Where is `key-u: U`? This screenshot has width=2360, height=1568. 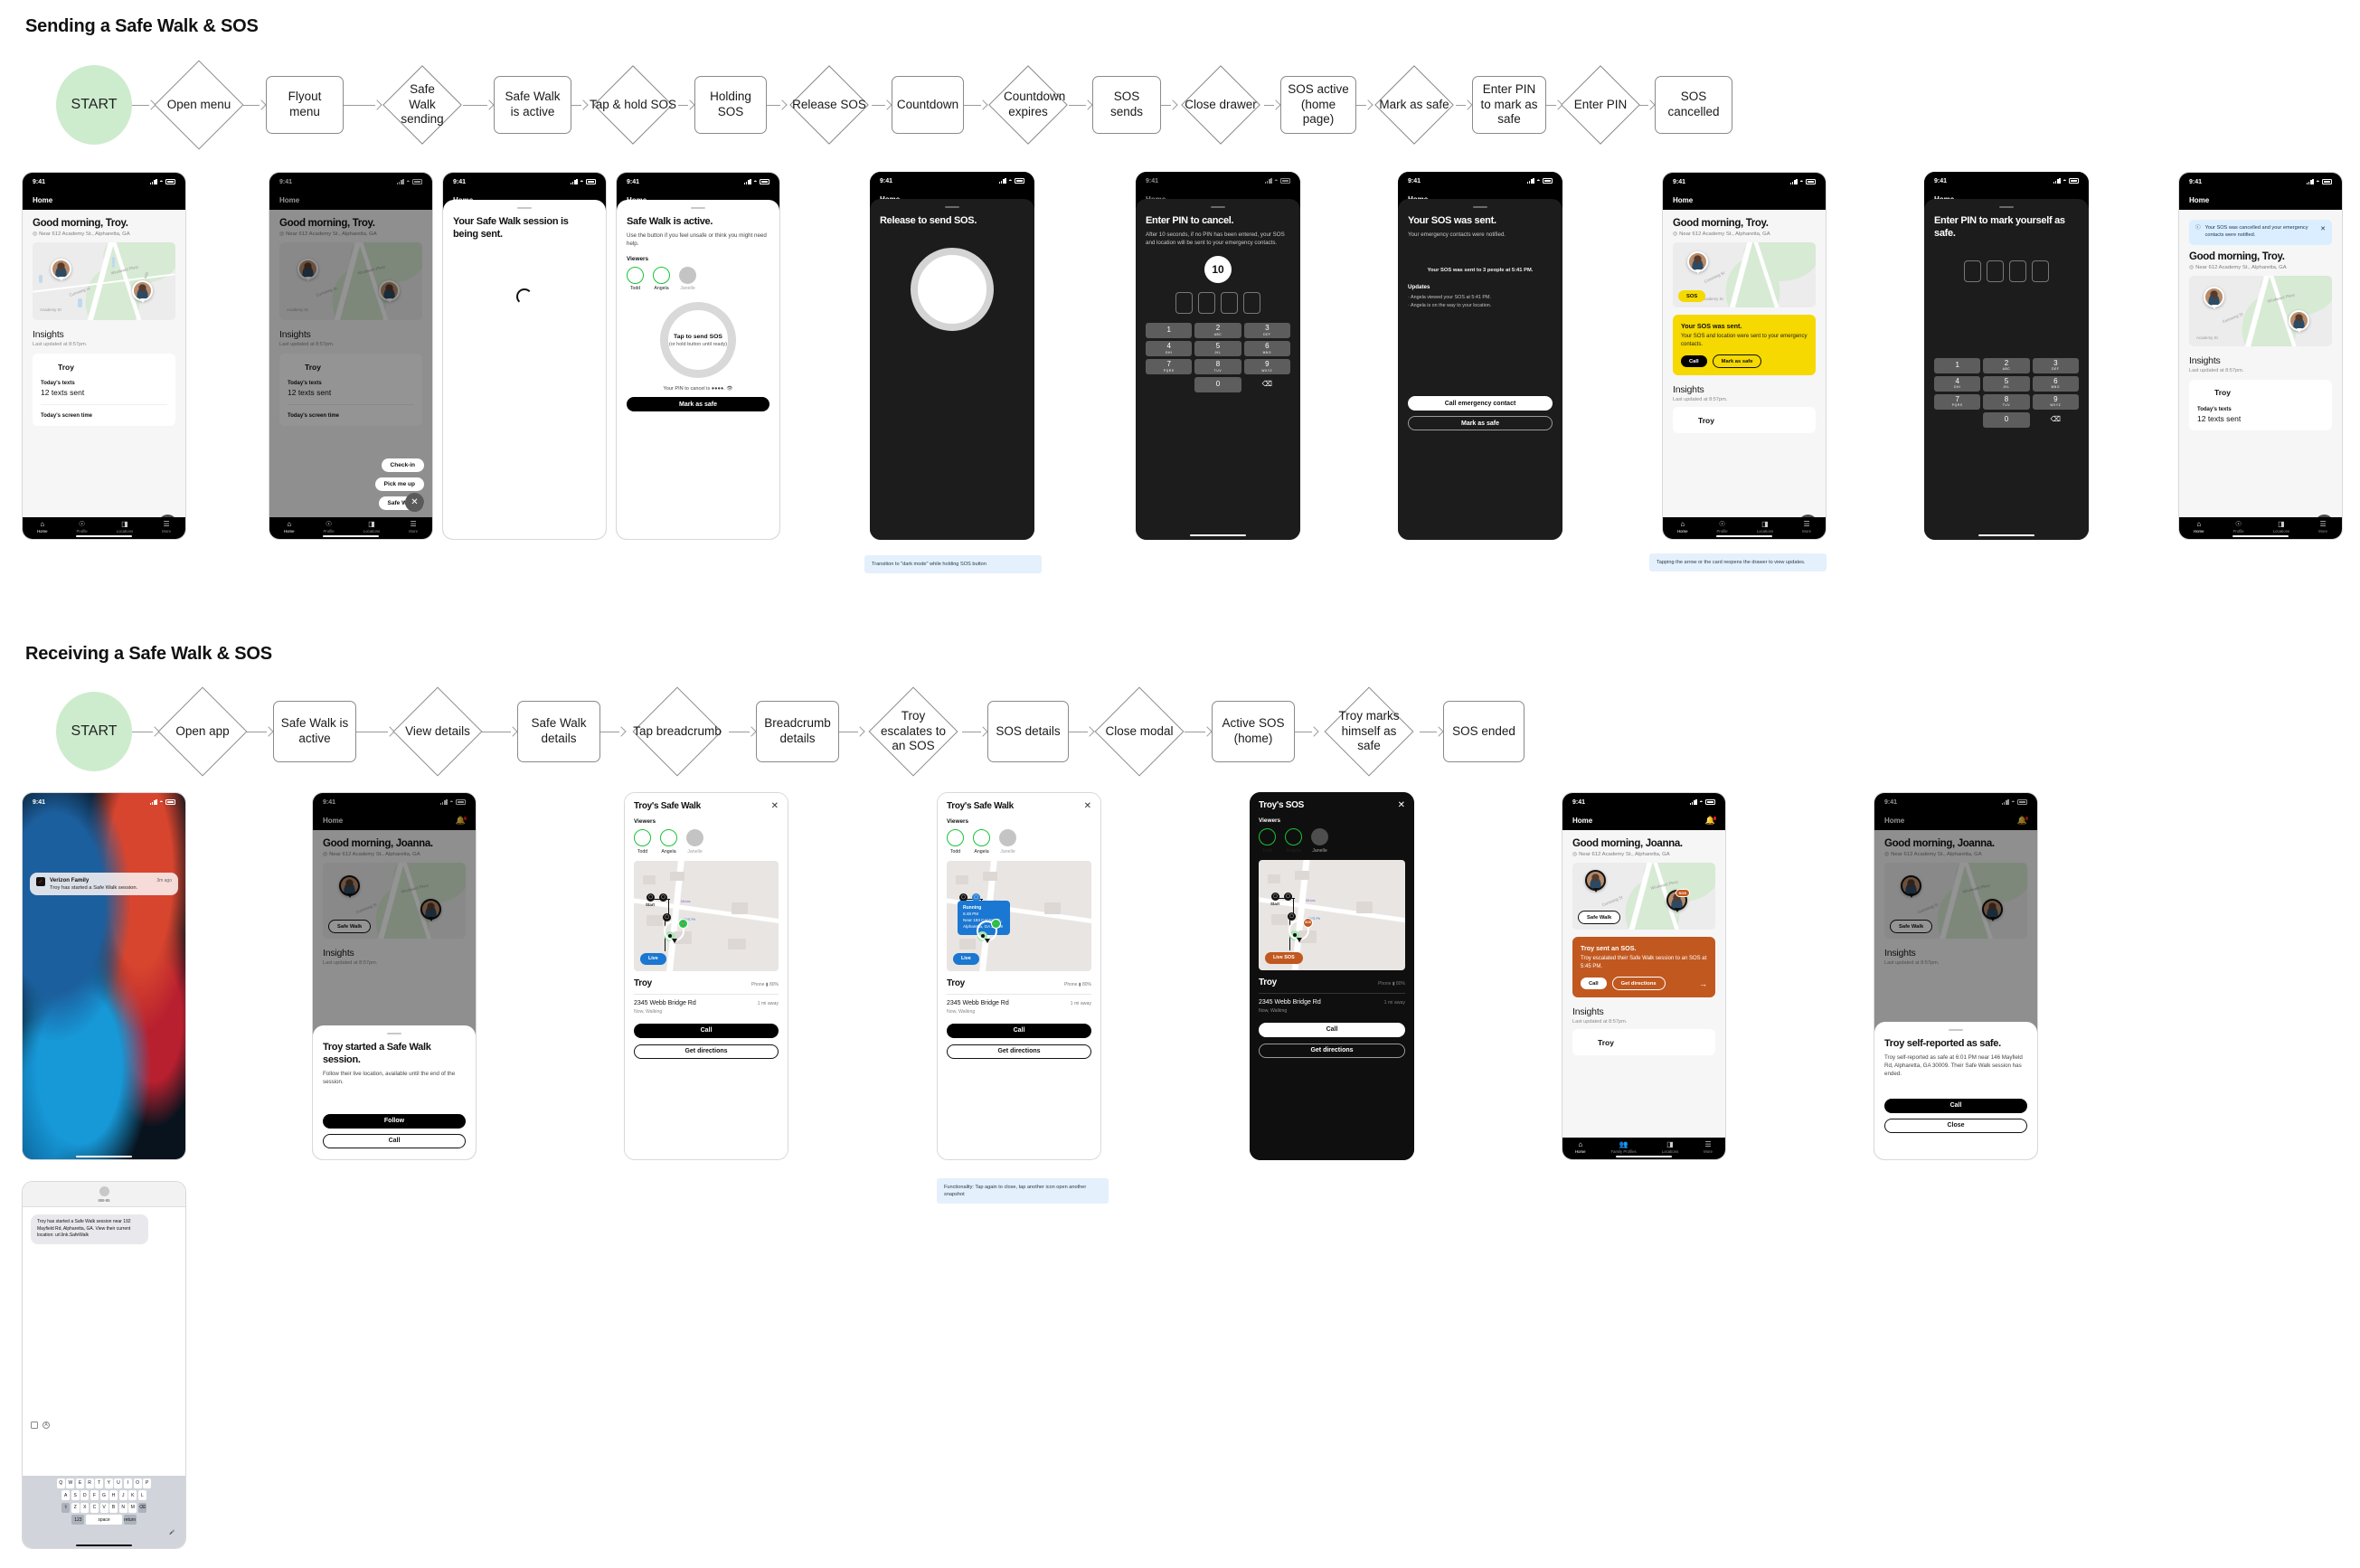 key-u: U is located at coordinates (118, 1483).